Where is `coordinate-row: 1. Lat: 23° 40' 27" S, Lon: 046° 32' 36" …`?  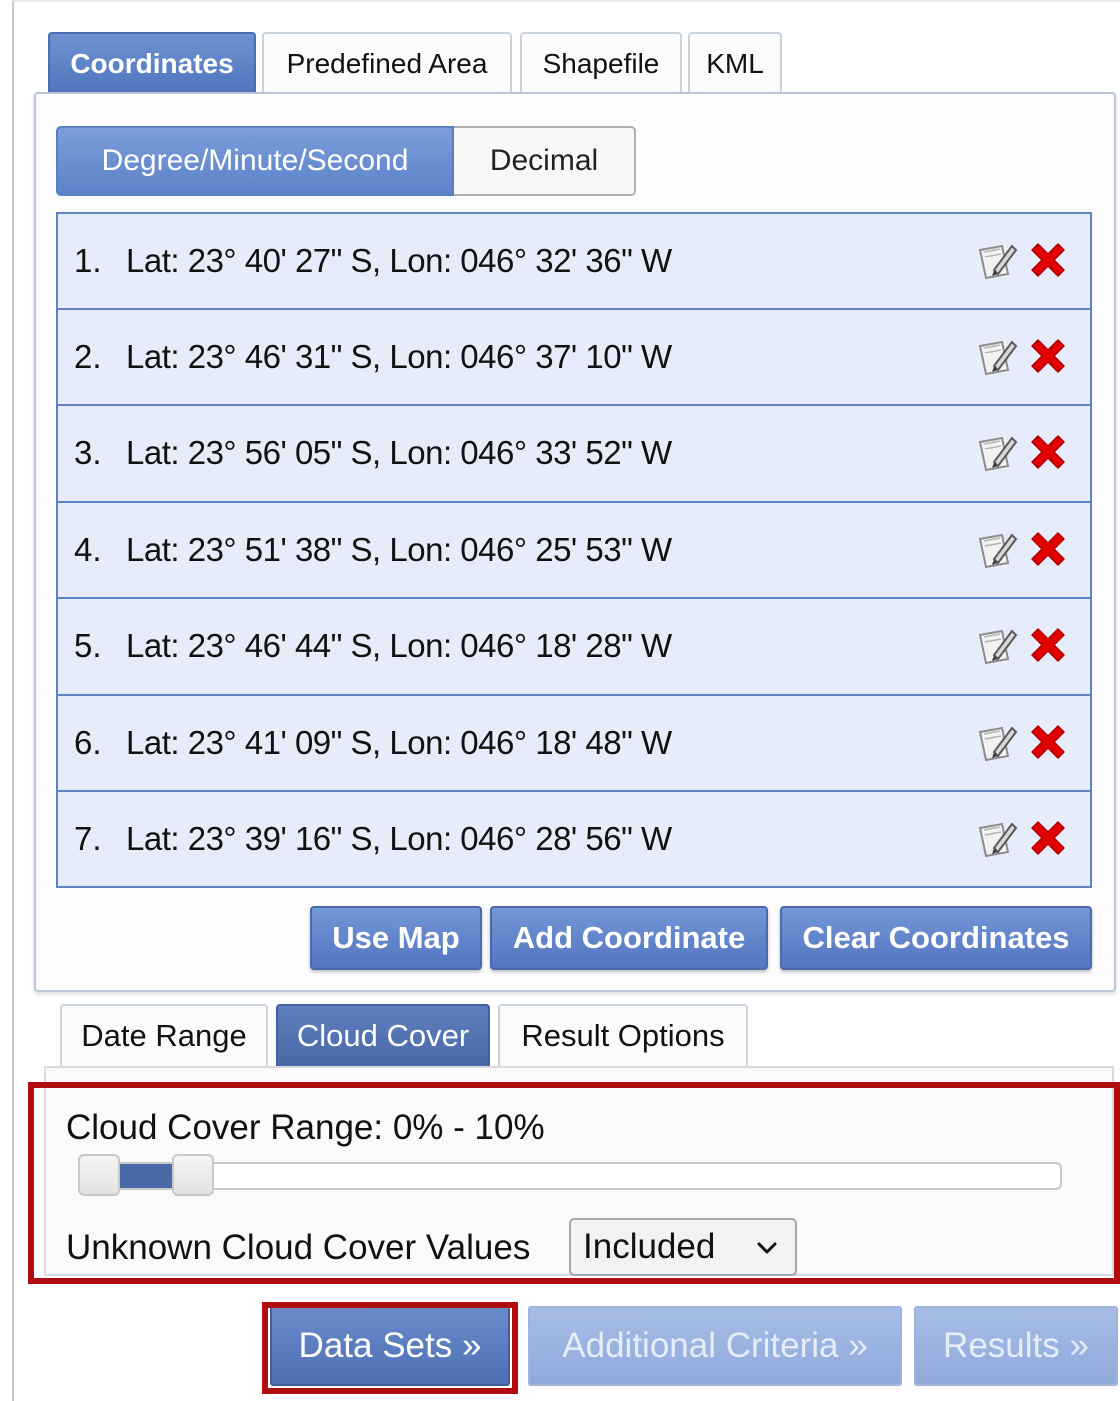 coordinate-row: 1. Lat: 23° 40' 27" S, Lon: 046° 32' 36" … is located at coordinates (574, 260).